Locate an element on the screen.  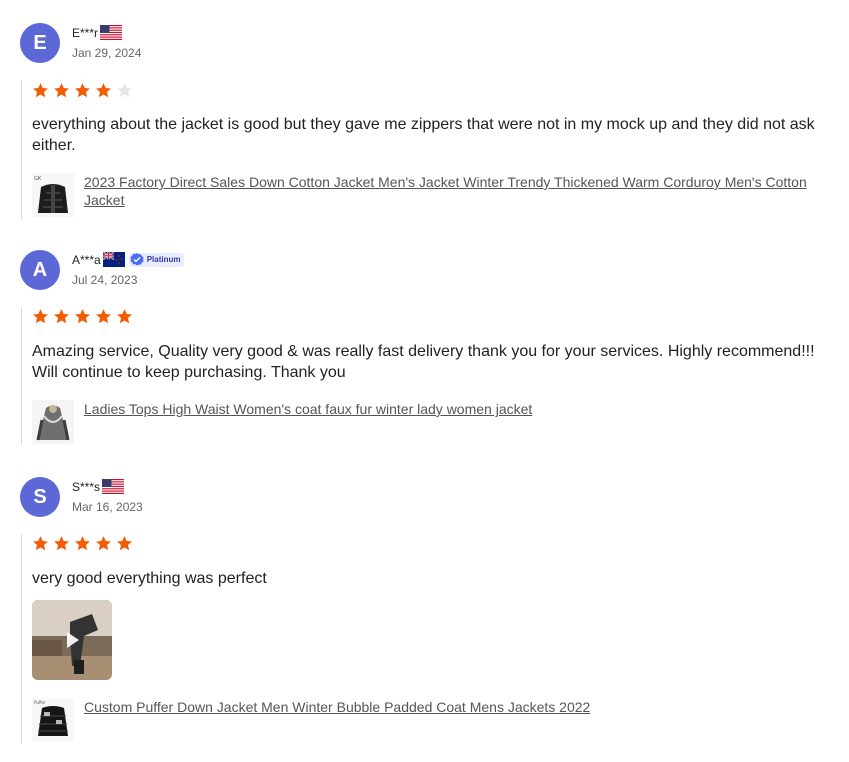
reviewer-name-line: E***r is located at coordinates (97, 32).